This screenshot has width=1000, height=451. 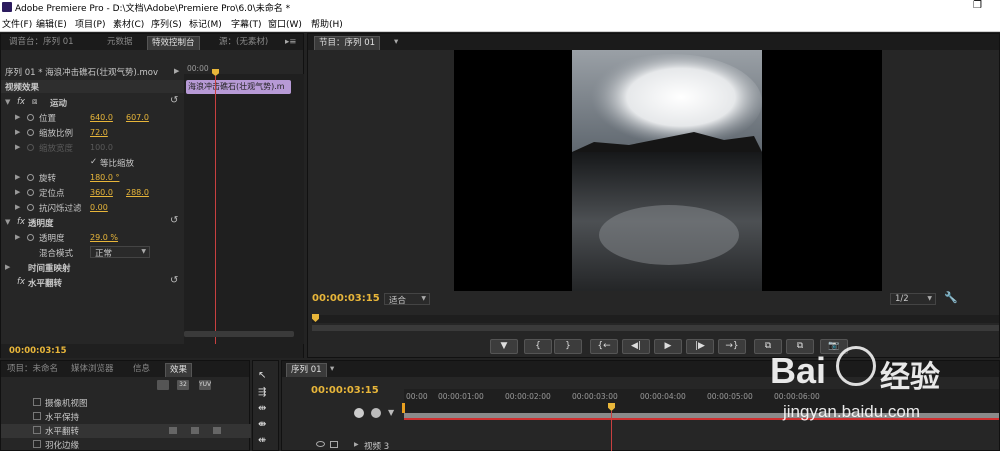 I want to click on list-item: 摄像机视图, so click(x=126, y=403).